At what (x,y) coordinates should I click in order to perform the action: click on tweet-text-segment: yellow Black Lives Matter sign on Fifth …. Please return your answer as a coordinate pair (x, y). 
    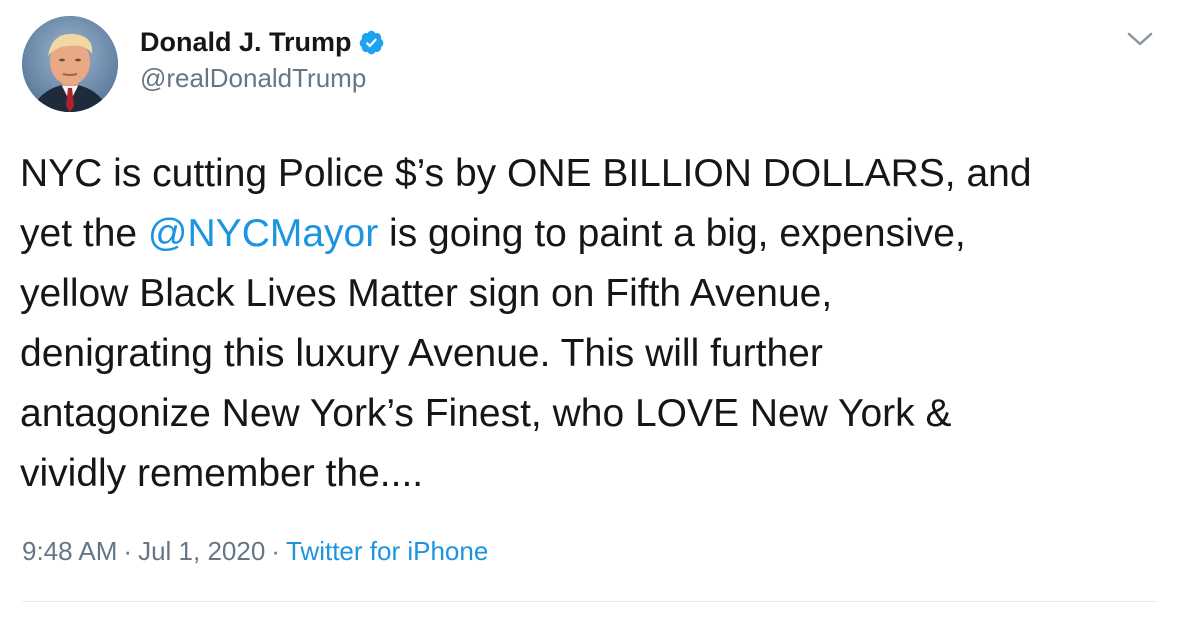
    Looking at the image, I should click on (426, 293).